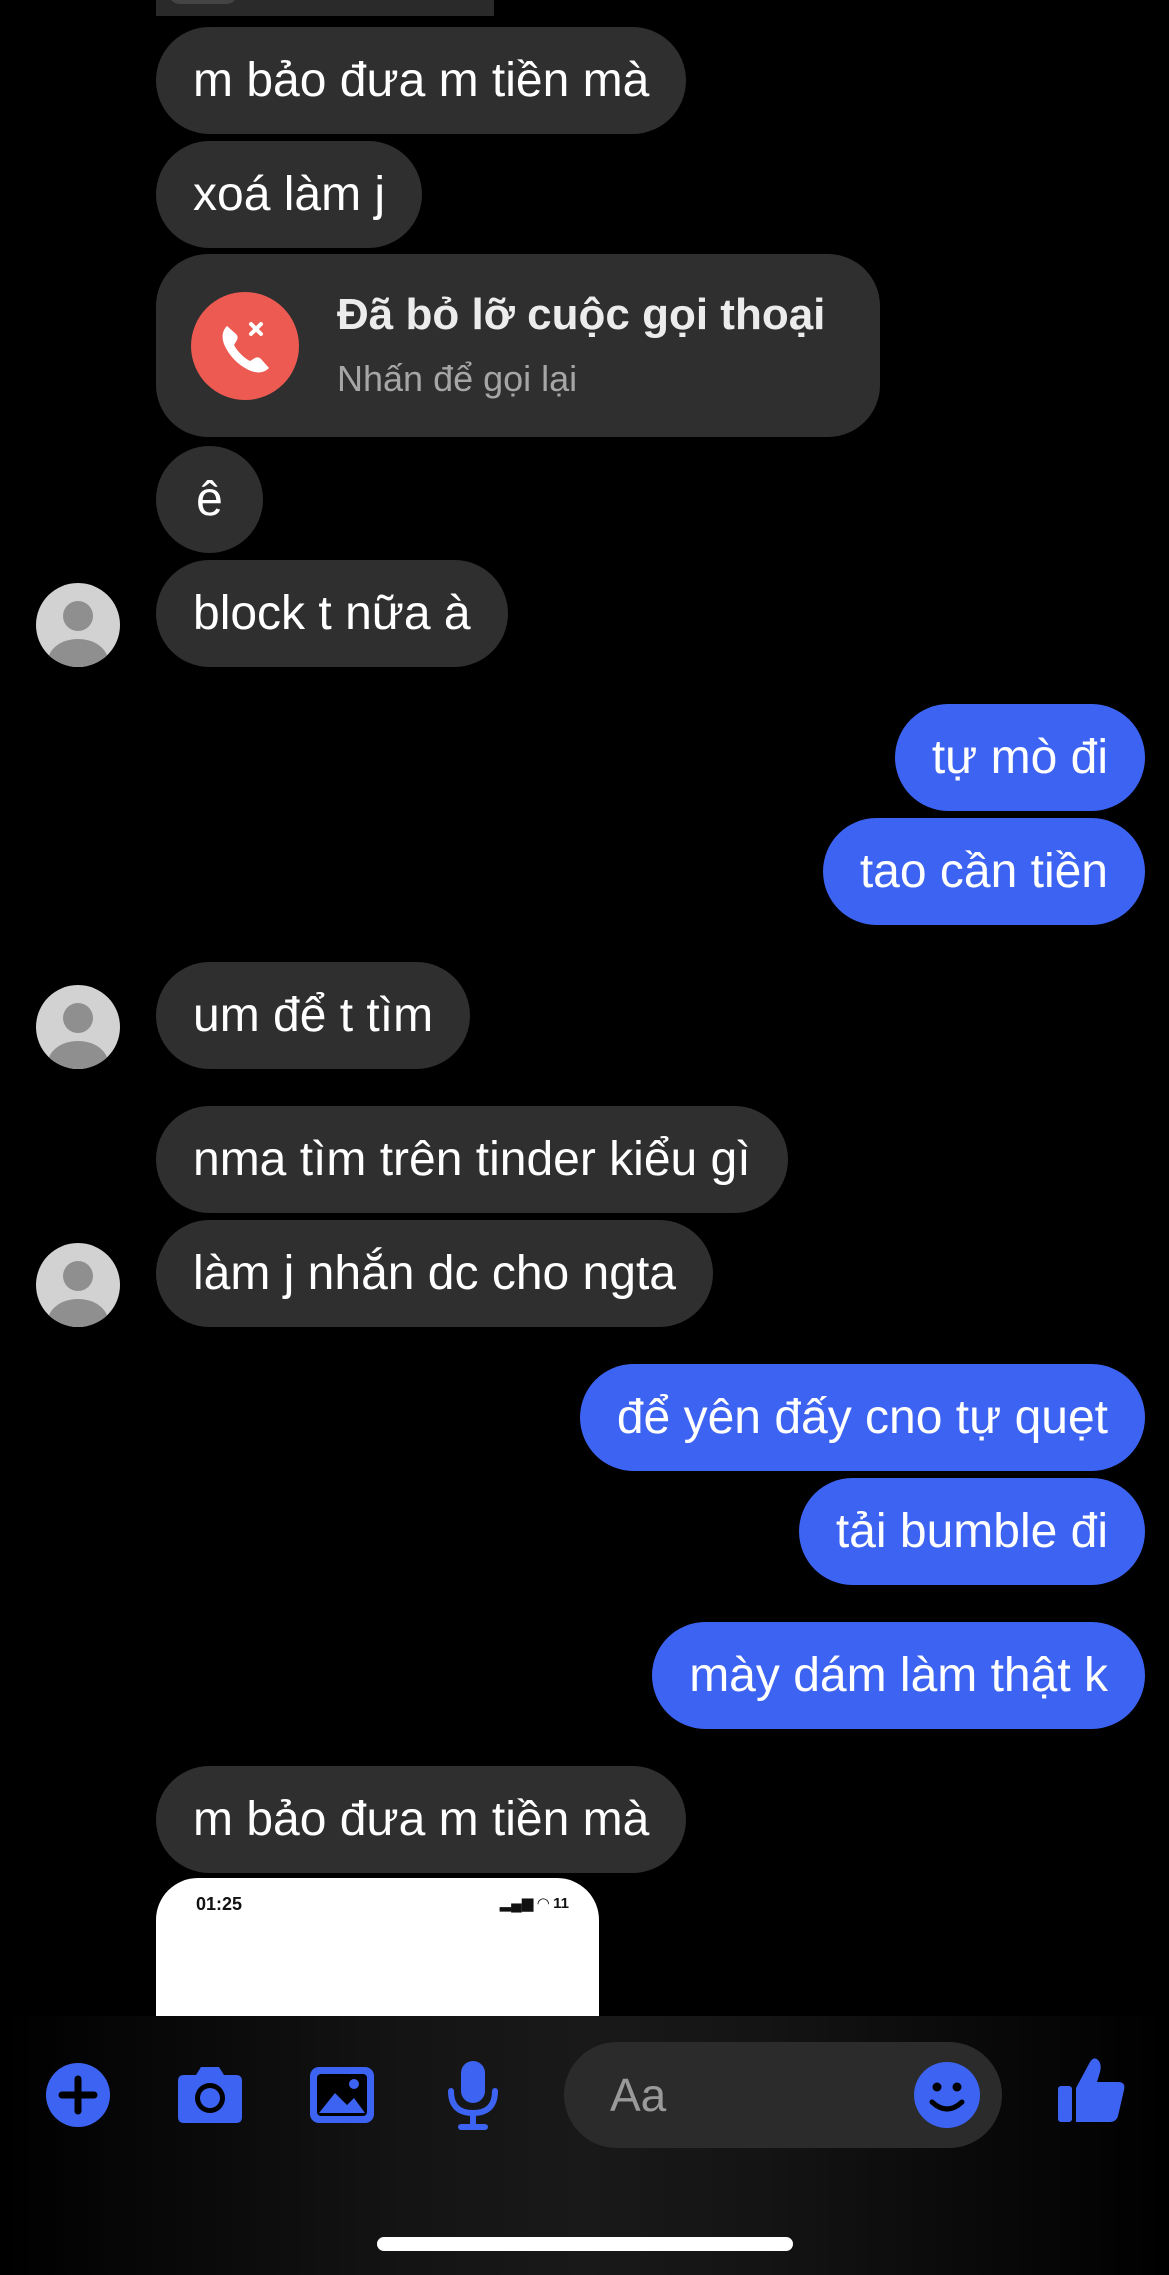 This screenshot has height=2275, width=1169. What do you see at coordinates (289, 194) in the screenshot?
I see `message-bubble: xoá làm j` at bounding box center [289, 194].